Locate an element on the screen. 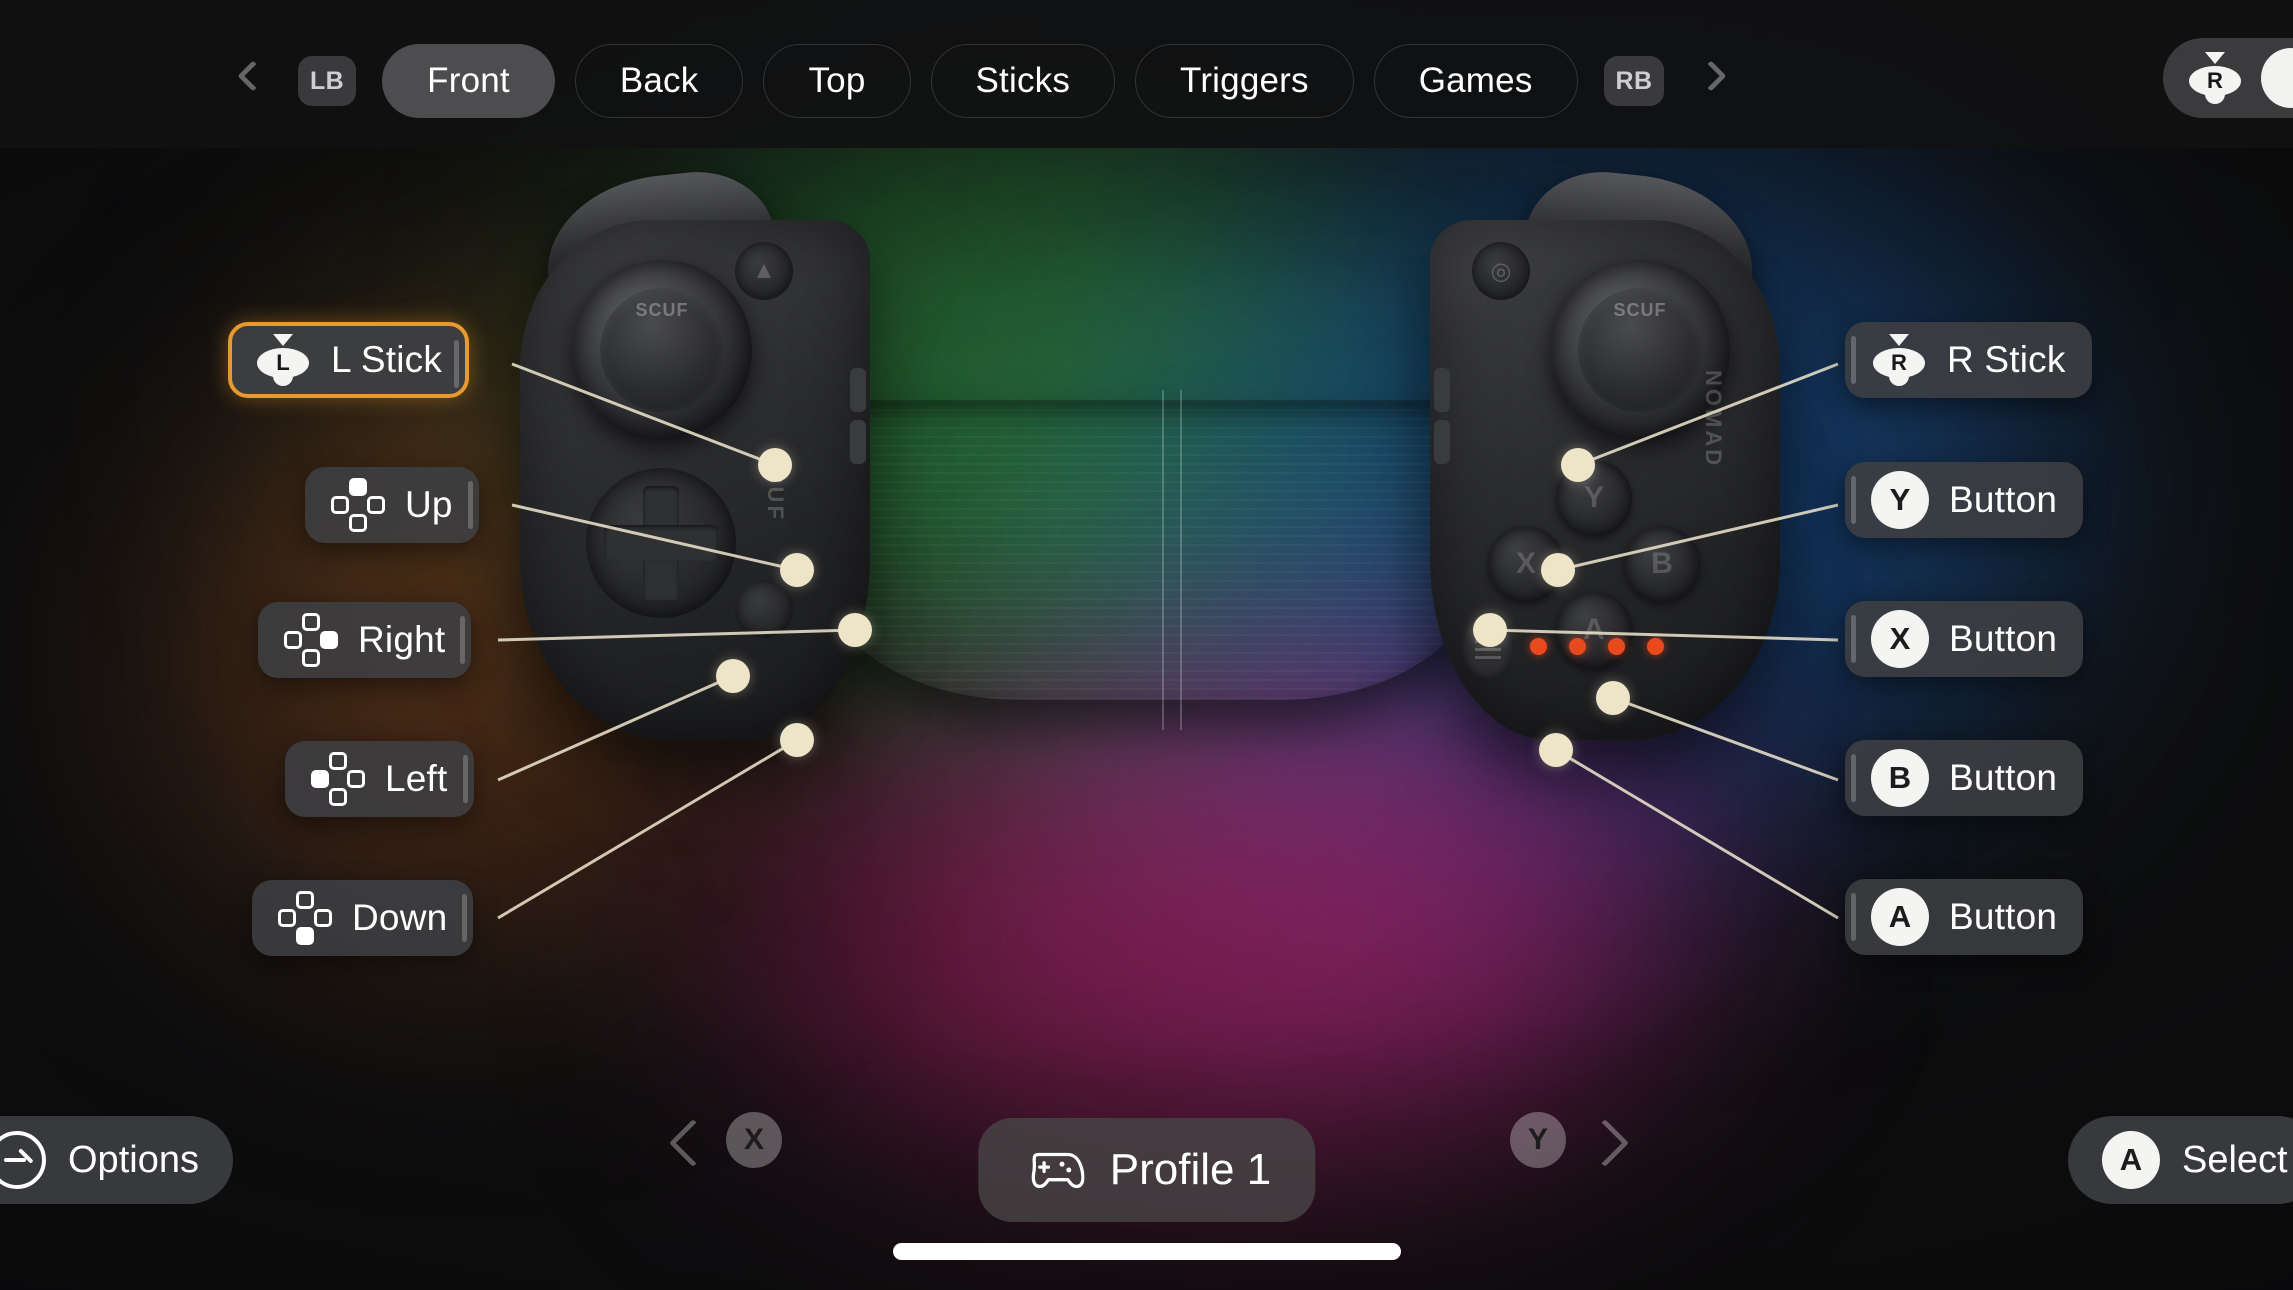  left-home-button: ▲ is located at coordinates (764, 271).